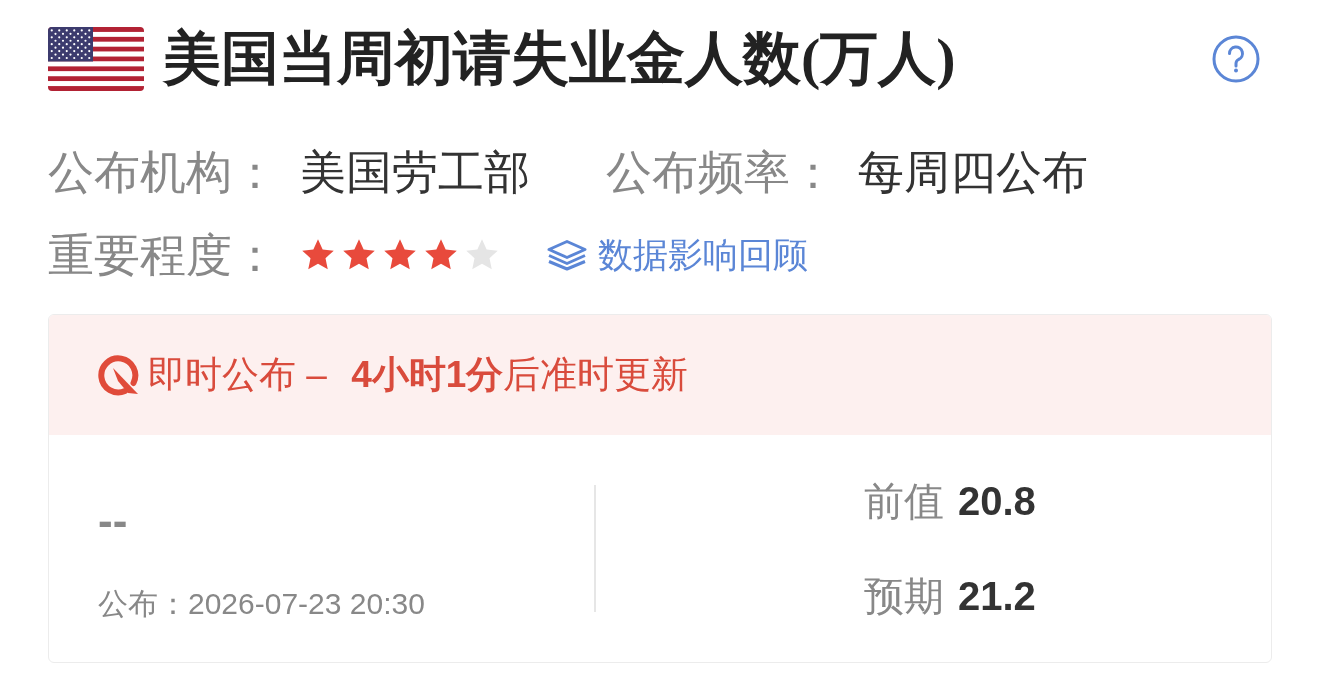  I want to click on info-value: 美国劳工部, so click(415, 172).